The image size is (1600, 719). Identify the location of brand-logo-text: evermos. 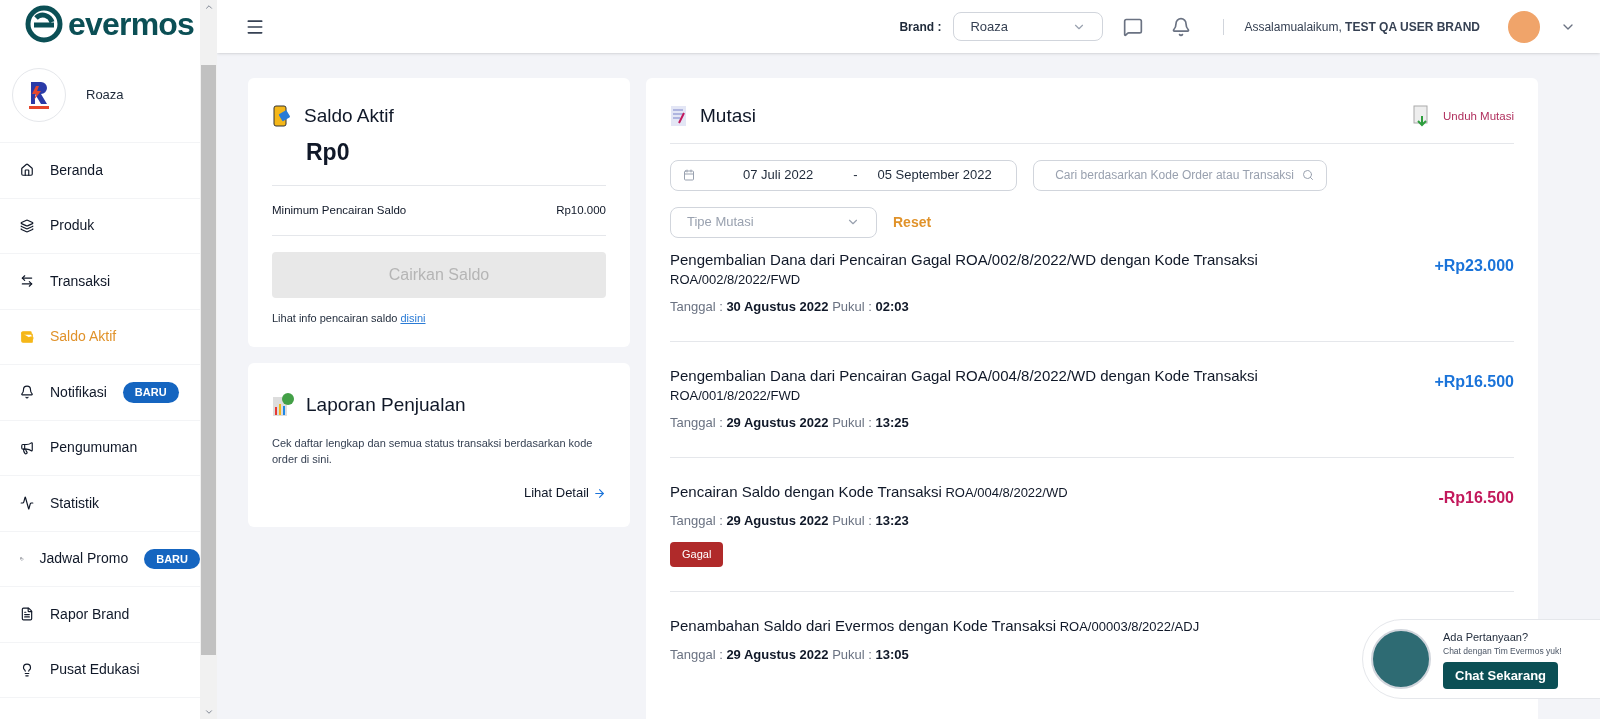
(131, 24).